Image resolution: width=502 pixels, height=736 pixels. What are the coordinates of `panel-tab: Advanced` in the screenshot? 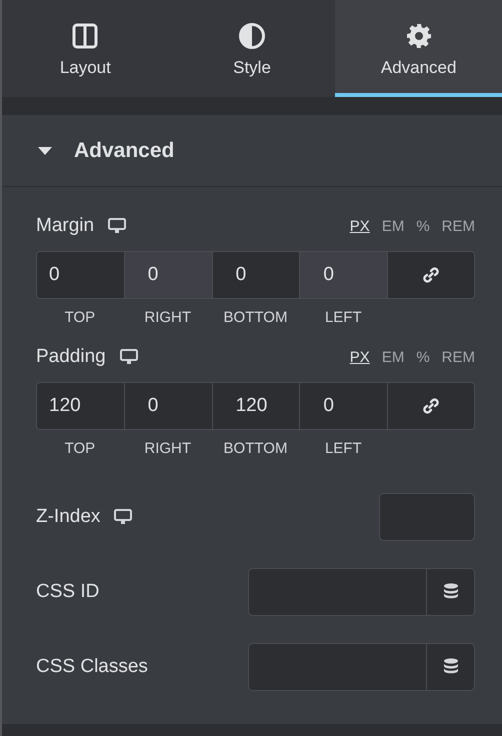 It's located at (418, 48).